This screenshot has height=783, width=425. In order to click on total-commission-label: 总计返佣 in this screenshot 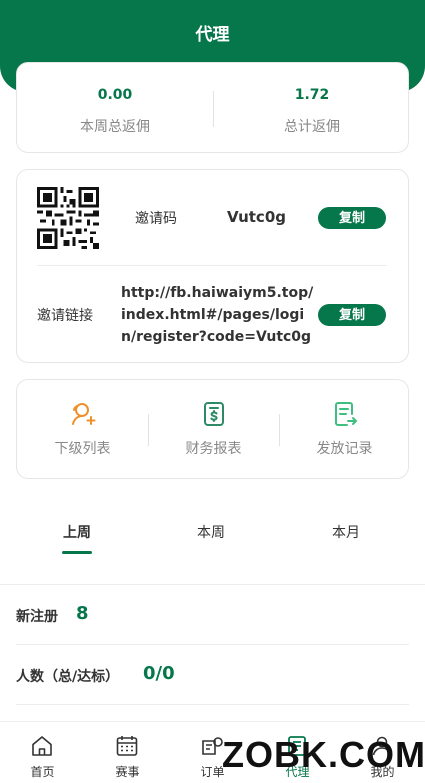, I will do `click(312, 127)`.